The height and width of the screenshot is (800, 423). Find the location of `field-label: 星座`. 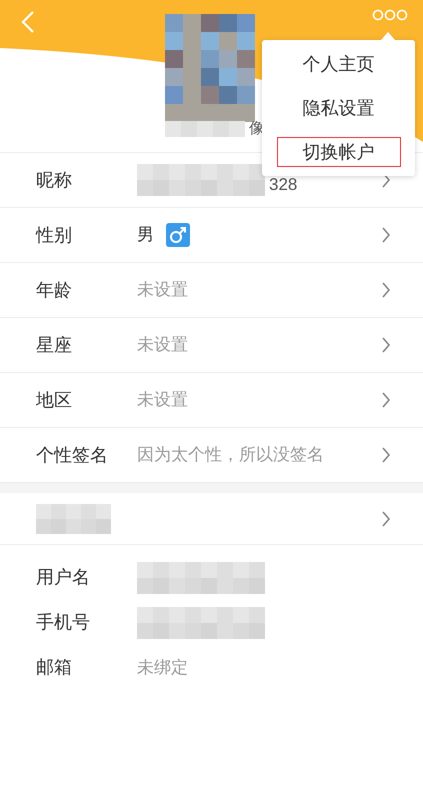

field-label: 星座 is located at coordinates (54, 345).